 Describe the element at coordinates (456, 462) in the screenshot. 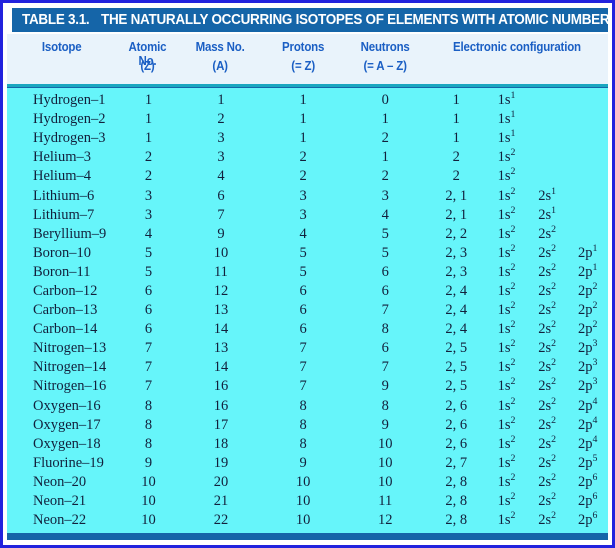

I see `cell-shell-distribution: 2, 7` at that location.